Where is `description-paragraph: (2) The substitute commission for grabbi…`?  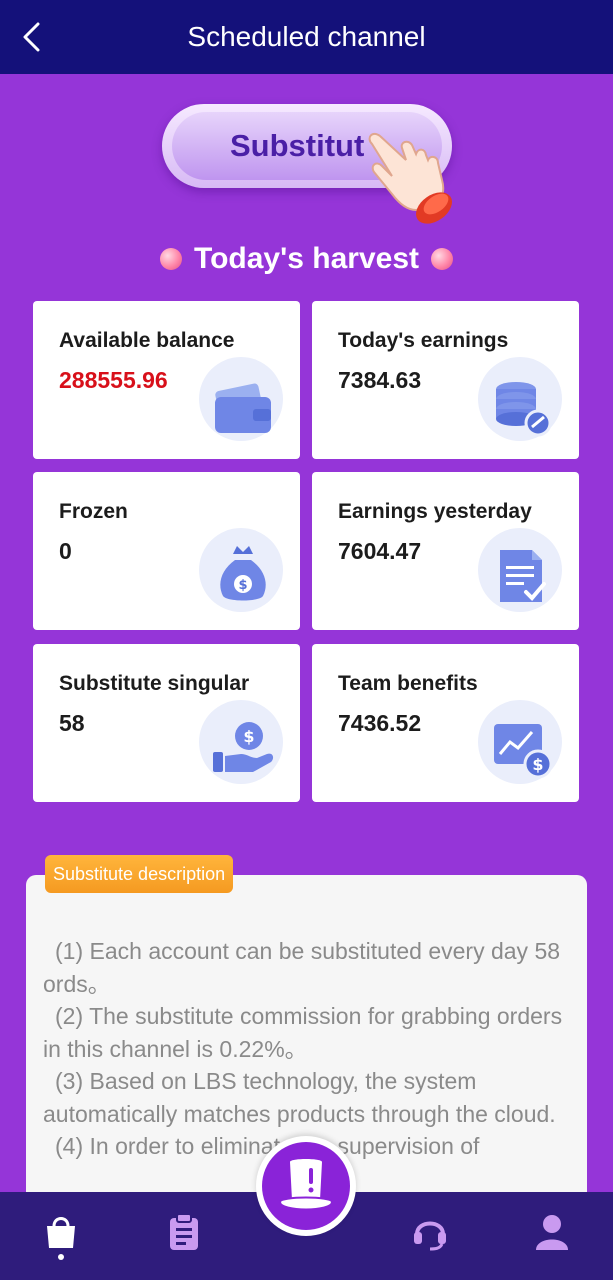 description-paragraph: (2) The substitute commission for grabbi… is located at coordinates (303, 1032).